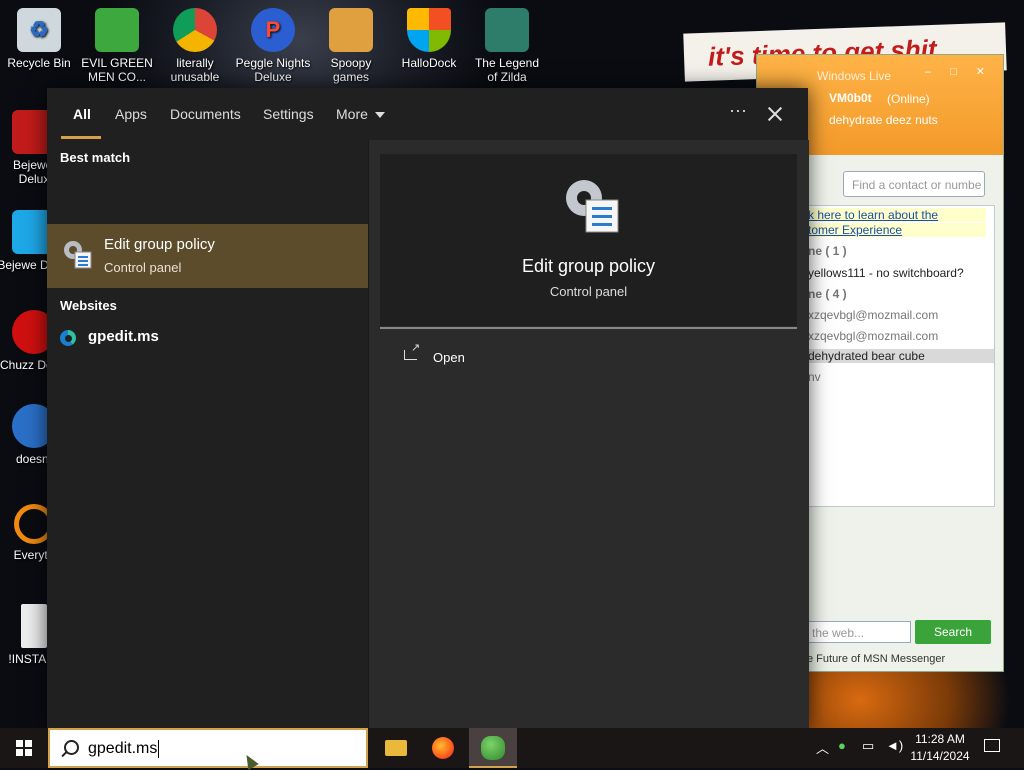 The width and height of the screenshot is (1024, 770). I want to click on windows-shield-icon, so click(429, 30).